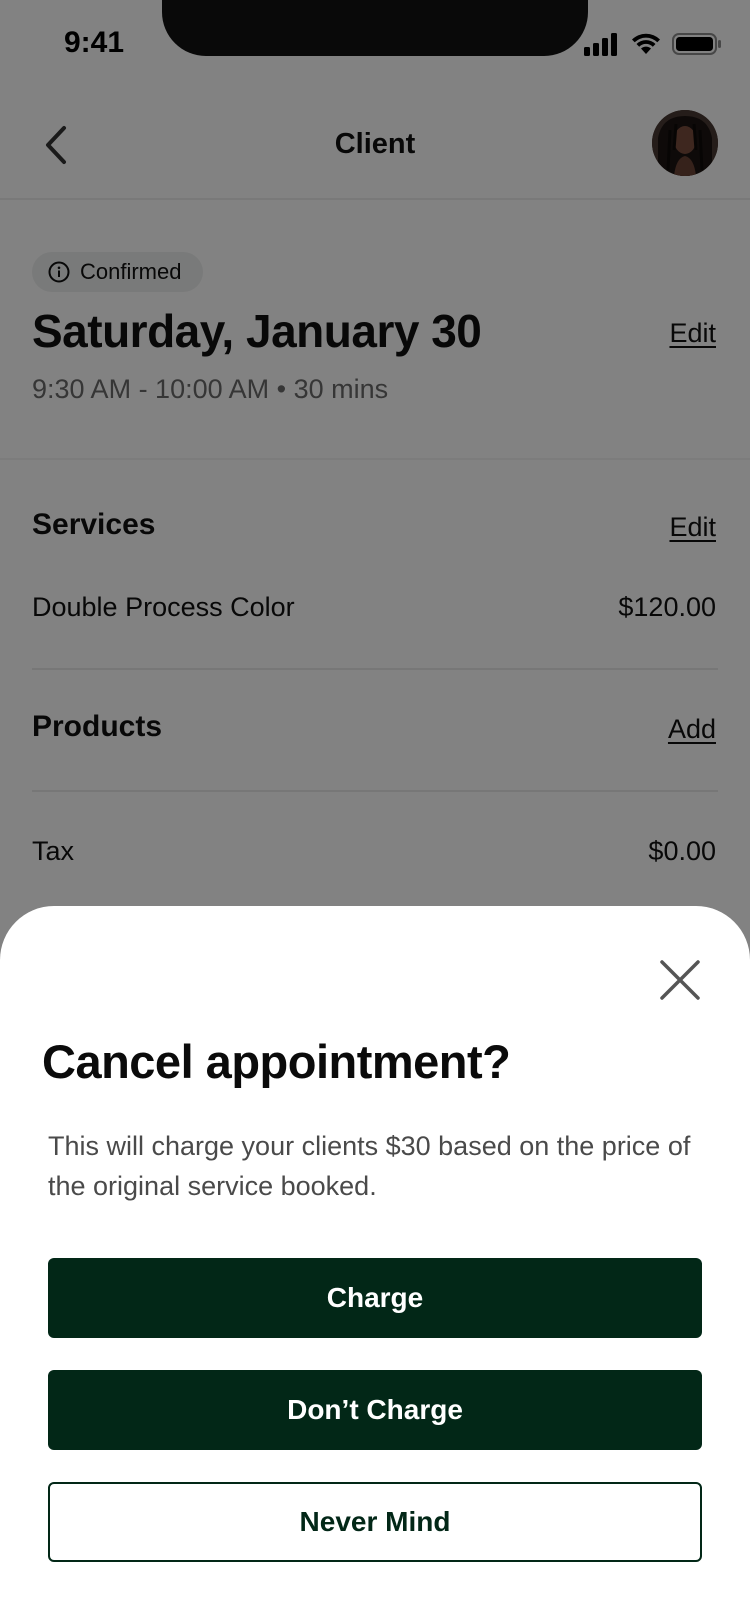 This screenshot has width=750, height=1624. What do you see at coordinates (276, 1061) in the screenshot?
I see `modal-title: Cancel appointment?` at bounding box center [276, 1061].